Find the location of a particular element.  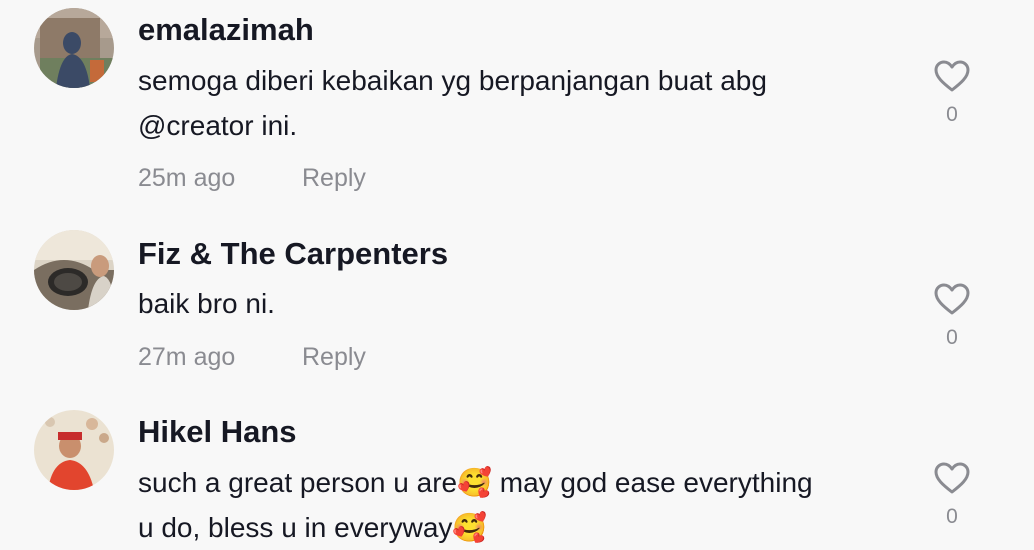

comment-text: baik bro ni. is located at coordinates (518, 303).